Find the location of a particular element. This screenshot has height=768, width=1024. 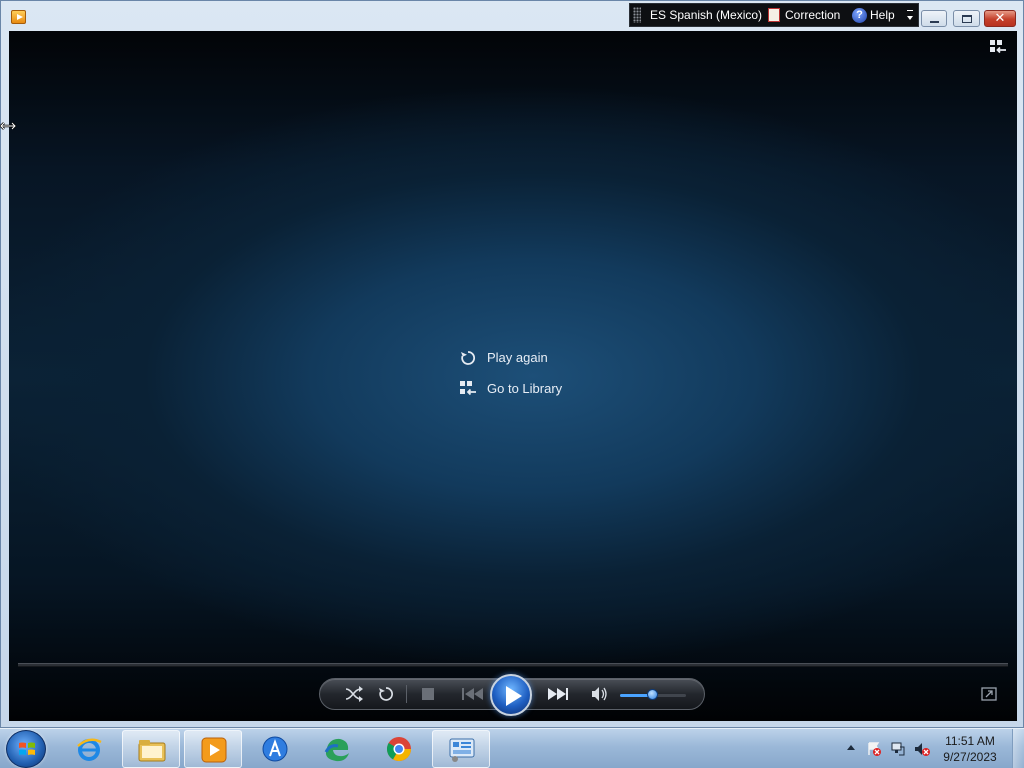

next-button is located at coordinates (556, 694).